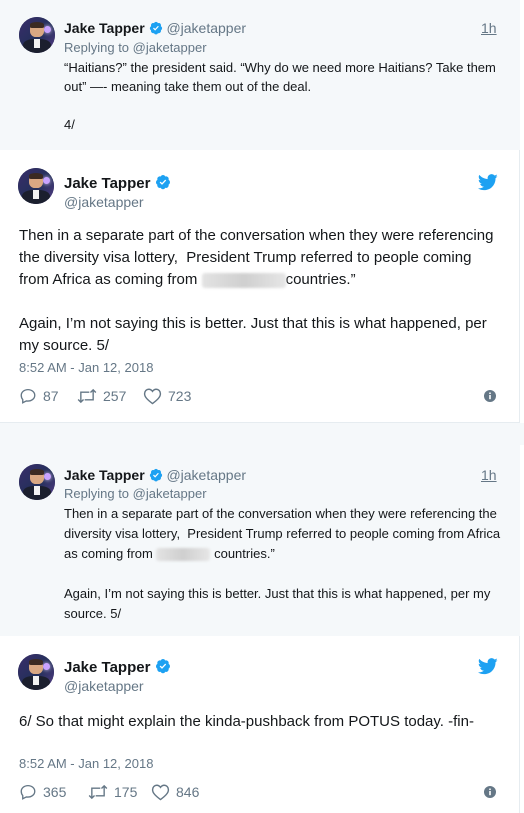  What do you see at coordinates (126, 792) in the screenshot?
I see `retweet-count: 175` at bounding box center [126, 792].